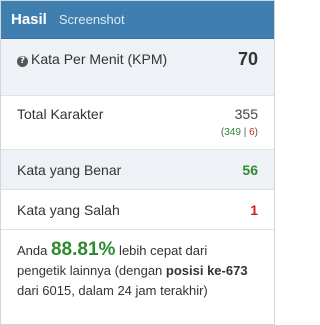 The width and height of the screenshot is (320, 325). Describe the element at coordinates (92, 19) in the screenshot. I see `screenshot-link: Screenshot` at that location.